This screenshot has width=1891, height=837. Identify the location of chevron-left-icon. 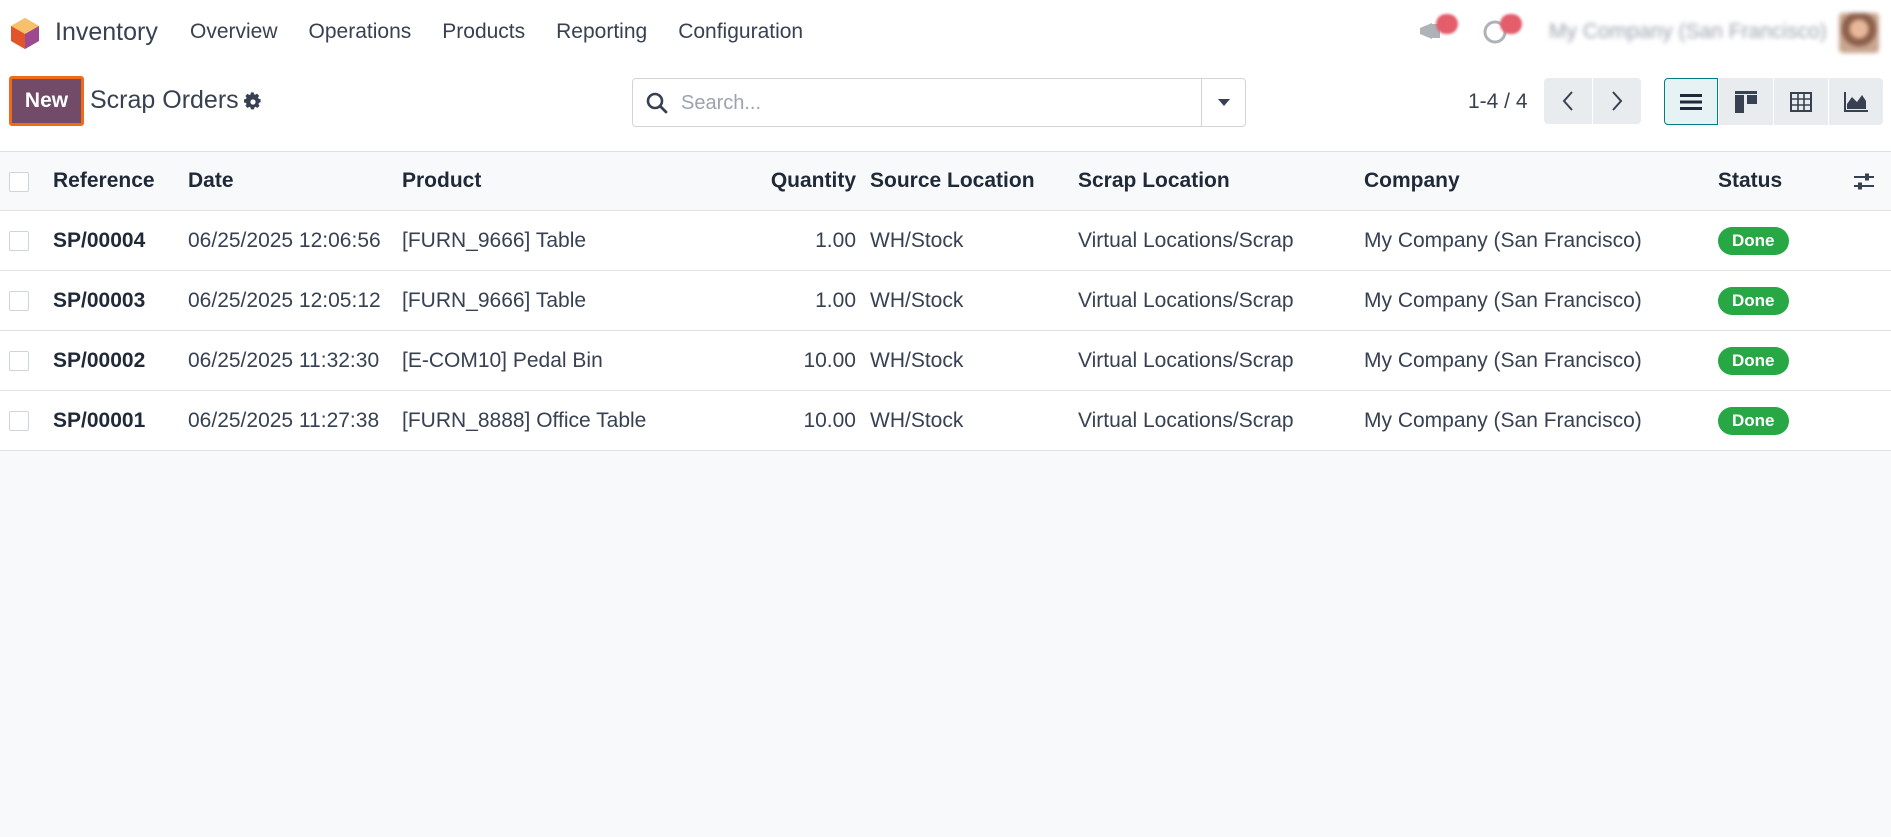
(1567, 101).